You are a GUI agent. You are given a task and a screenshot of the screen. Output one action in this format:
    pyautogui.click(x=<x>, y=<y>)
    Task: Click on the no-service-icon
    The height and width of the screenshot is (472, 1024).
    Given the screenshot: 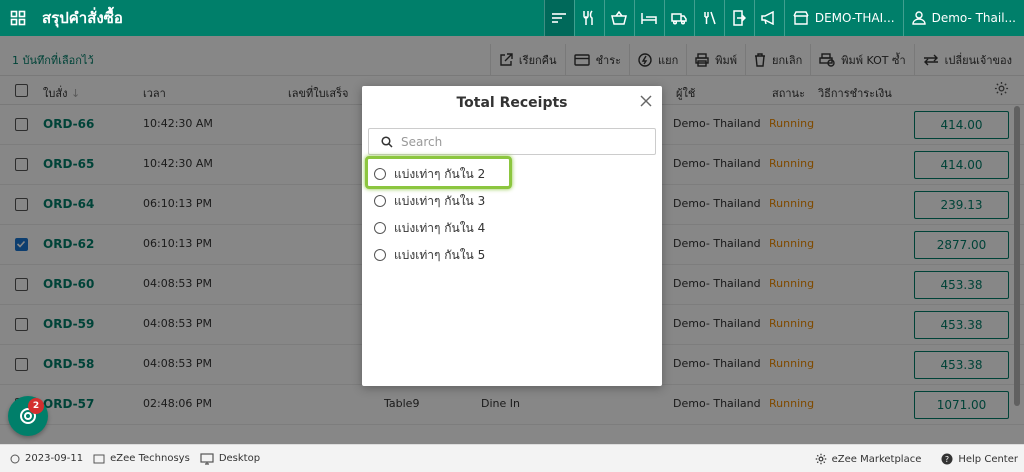 What is the action you would take?
    pyautogui.click(x=708, y=18)
    